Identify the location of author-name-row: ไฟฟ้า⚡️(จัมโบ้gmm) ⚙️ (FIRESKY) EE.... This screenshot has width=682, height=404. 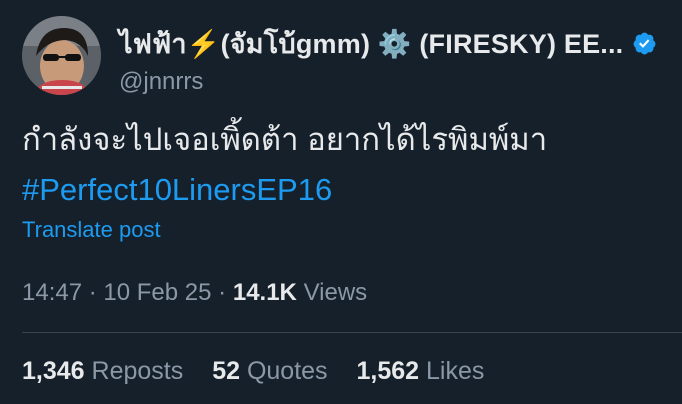
(388, 43).